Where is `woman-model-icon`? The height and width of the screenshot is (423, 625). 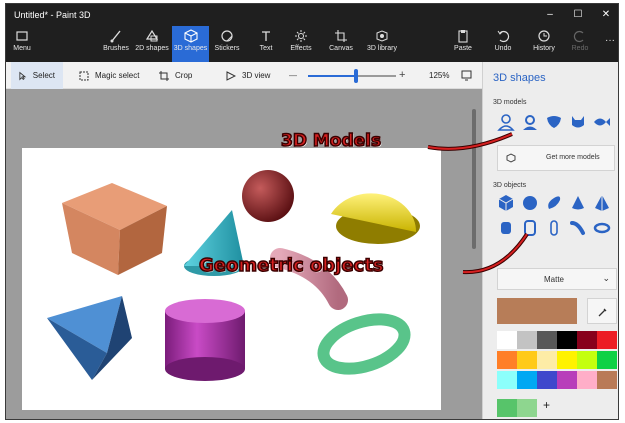
woman-model-icon is located at coordinates (530, 122).